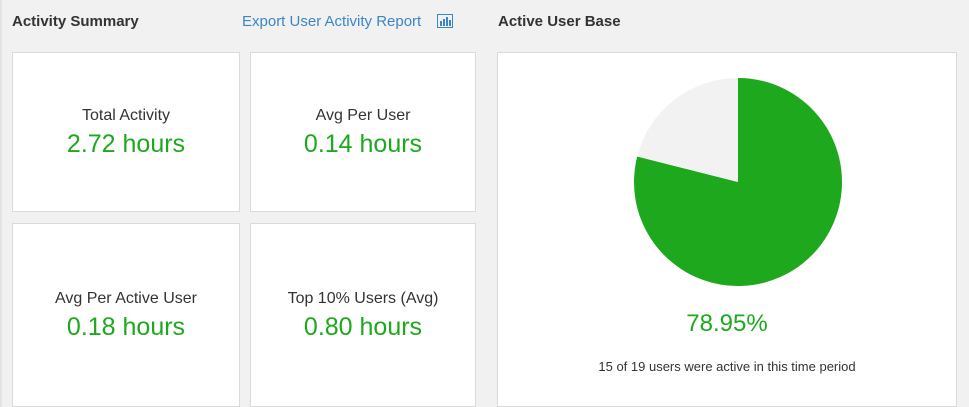 Image resolution: width=969 pixels, height=407 pixels. I want to click on total-activity-card: Total Activity 2.72 hours, so click(126, 132).